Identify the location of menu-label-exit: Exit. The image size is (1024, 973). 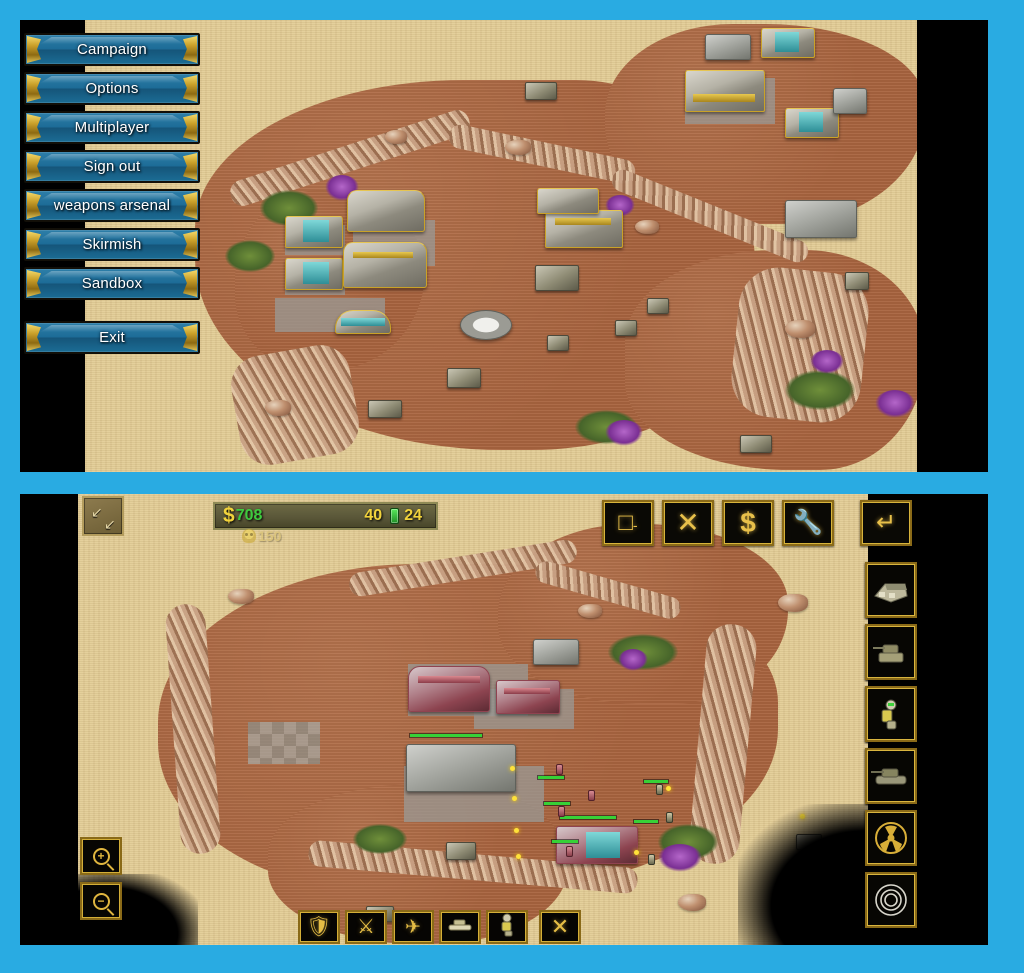
(112, 337).